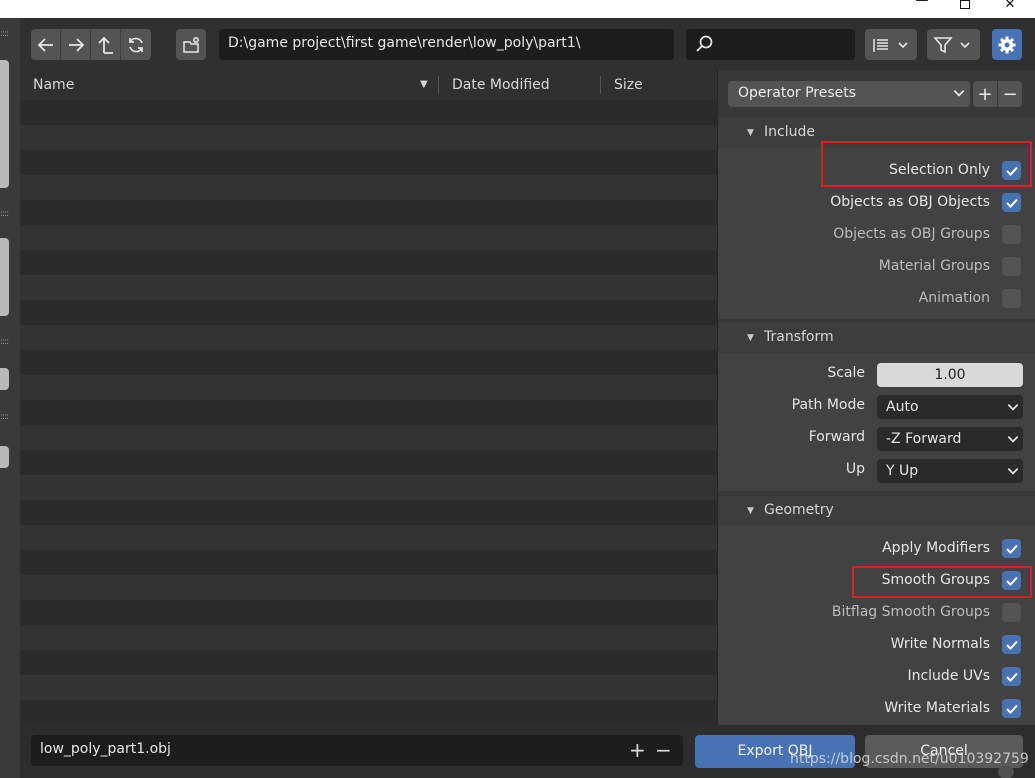  I want to click on column-date-modified: Date Modified, so click(501, 85).